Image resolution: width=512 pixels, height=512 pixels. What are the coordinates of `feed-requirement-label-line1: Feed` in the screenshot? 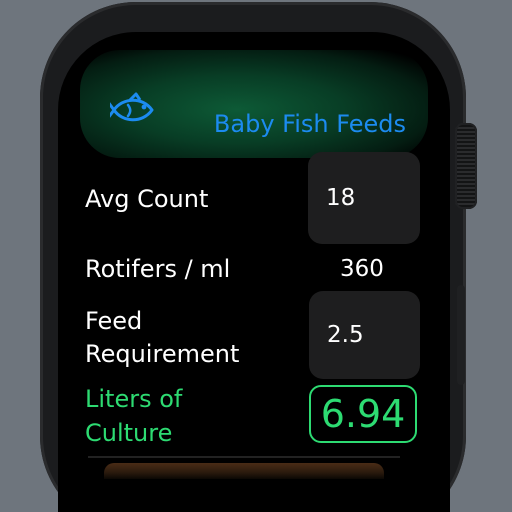 It's located at (114, 321).